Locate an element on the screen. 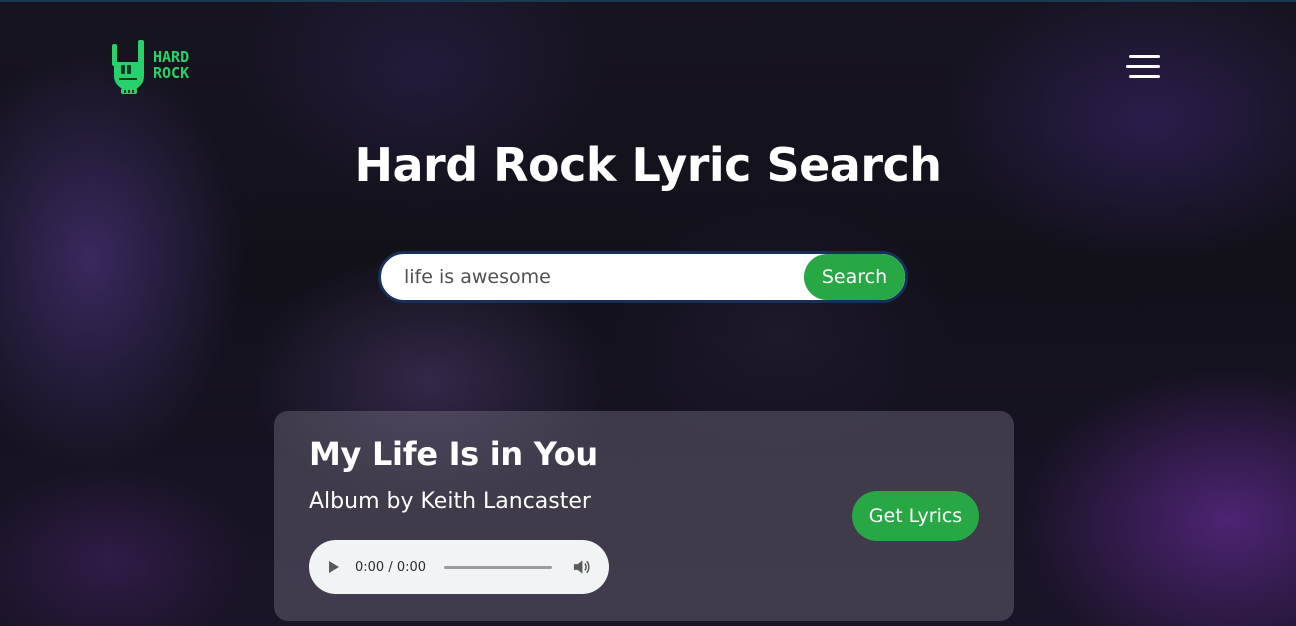  get-lyrics-button: Get Lyrics is located at coordinates (915, 516).